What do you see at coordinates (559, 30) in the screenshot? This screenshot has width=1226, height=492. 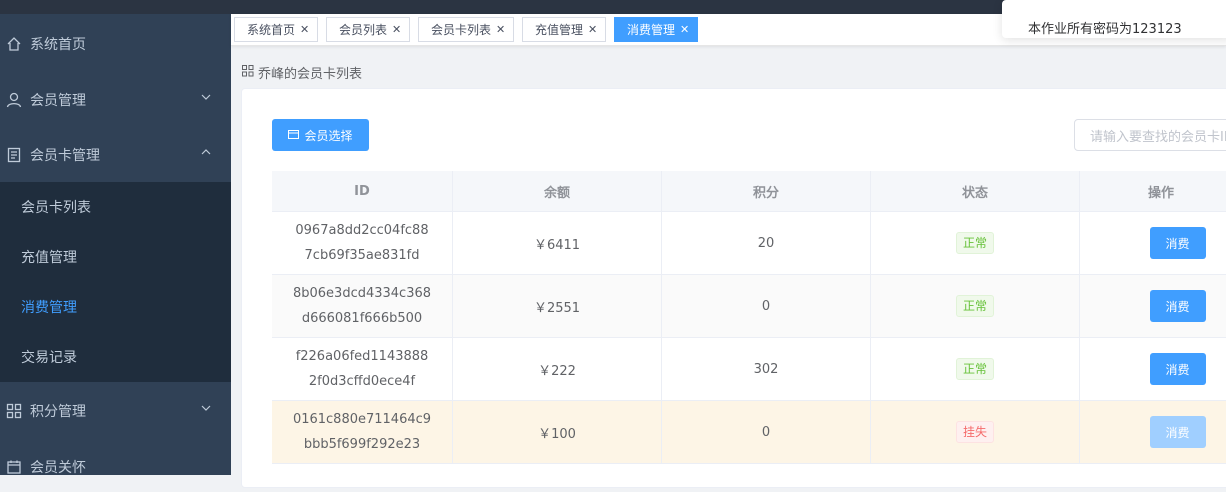 I see `tab-label: 充值管理` at bounding box center [559, 30].